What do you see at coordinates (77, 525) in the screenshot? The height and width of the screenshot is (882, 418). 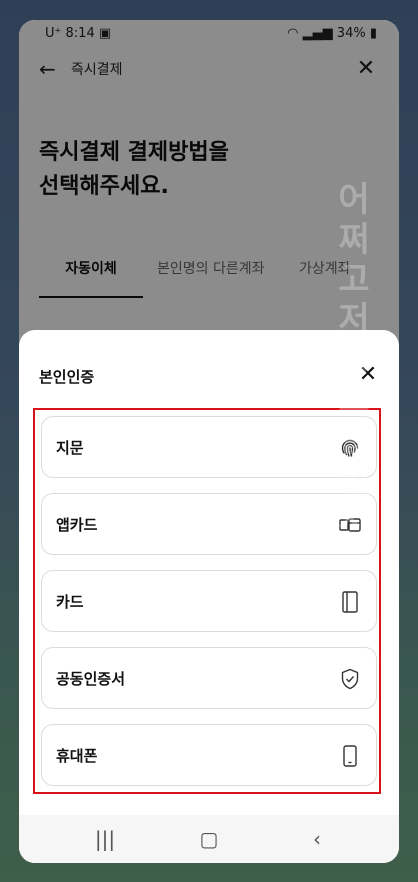 I see `option-label: 앱카드` at bounding box center [77, 525].